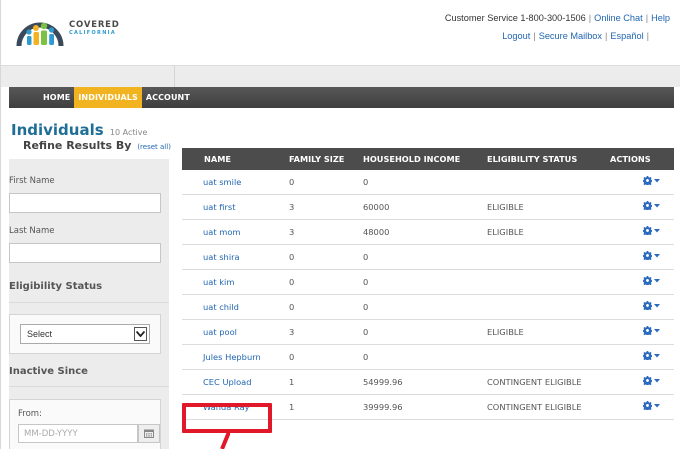 This screenshot has height=449, width=680. I want to click on table-row: uat child 0 0, so click(428, 307).